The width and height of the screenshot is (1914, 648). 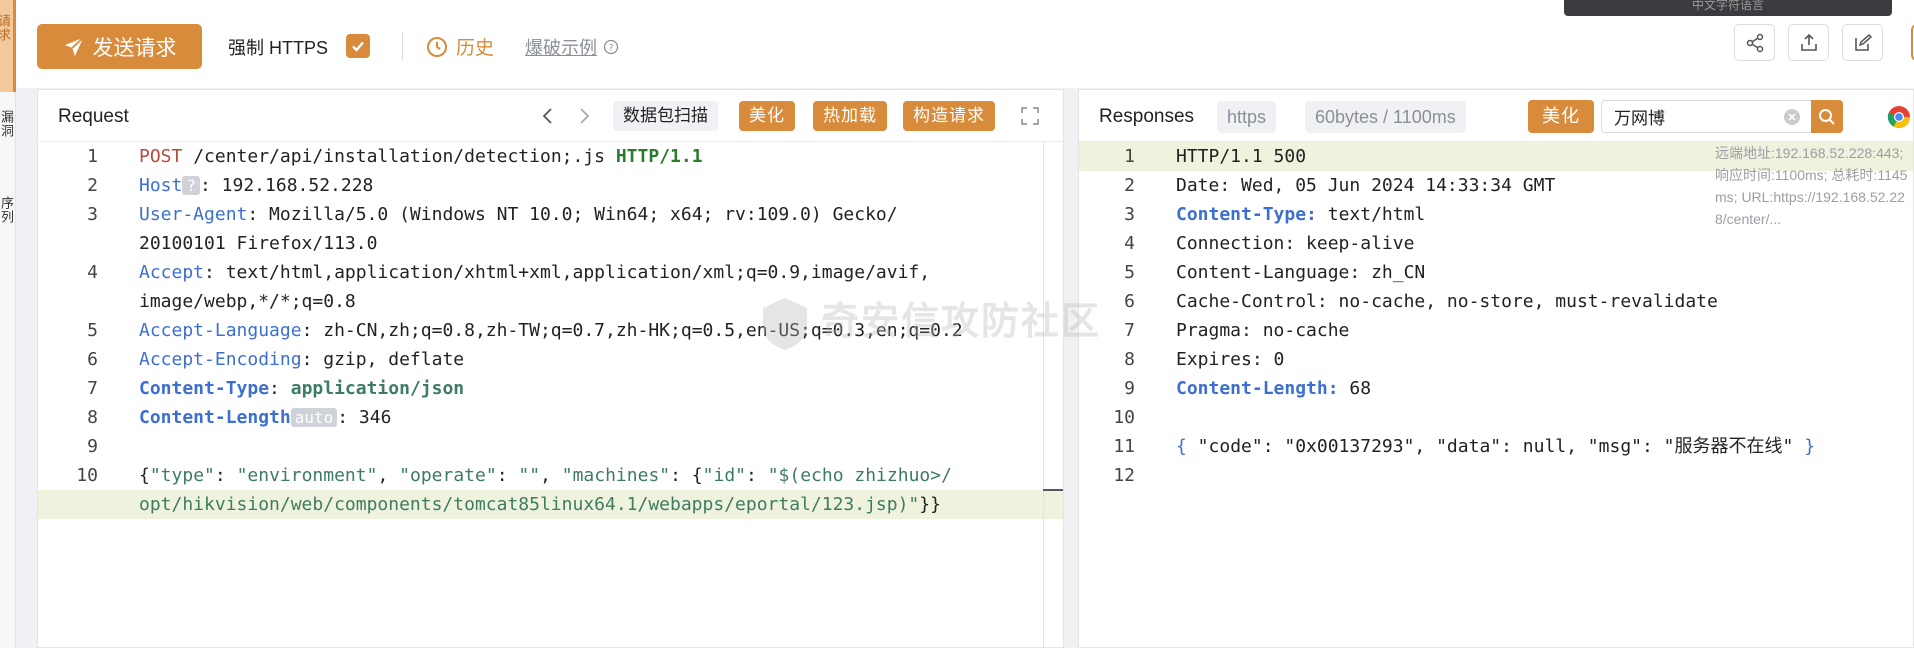 I want to click on request-header: Request 数据包扫描 美化 热加载 构造请求, so click(x=550, y=116).